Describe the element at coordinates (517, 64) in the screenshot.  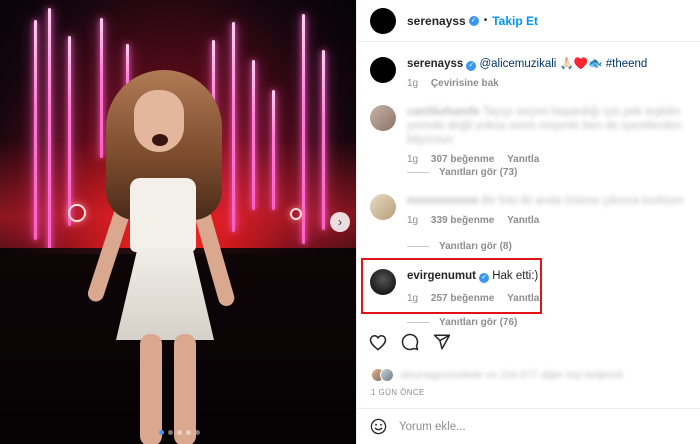
I see `caption-mention: @alicemuzikali` at that location.